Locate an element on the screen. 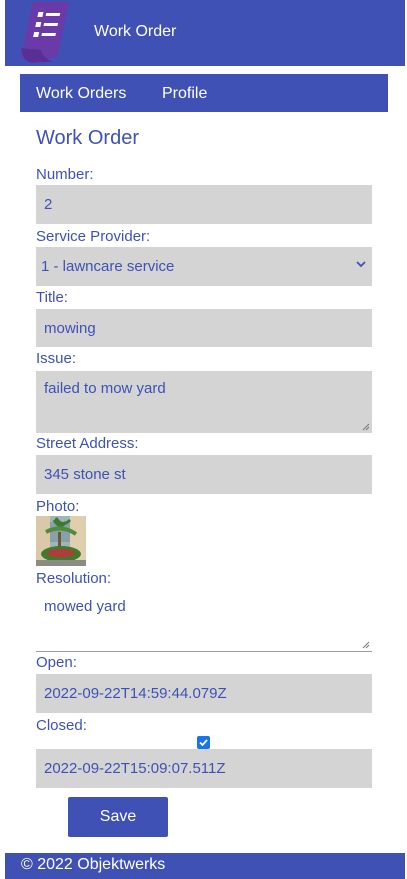 This screenshot has width=407, height=879. nav-item-work-orders: Work Orders is located at coordinates (81, 94).